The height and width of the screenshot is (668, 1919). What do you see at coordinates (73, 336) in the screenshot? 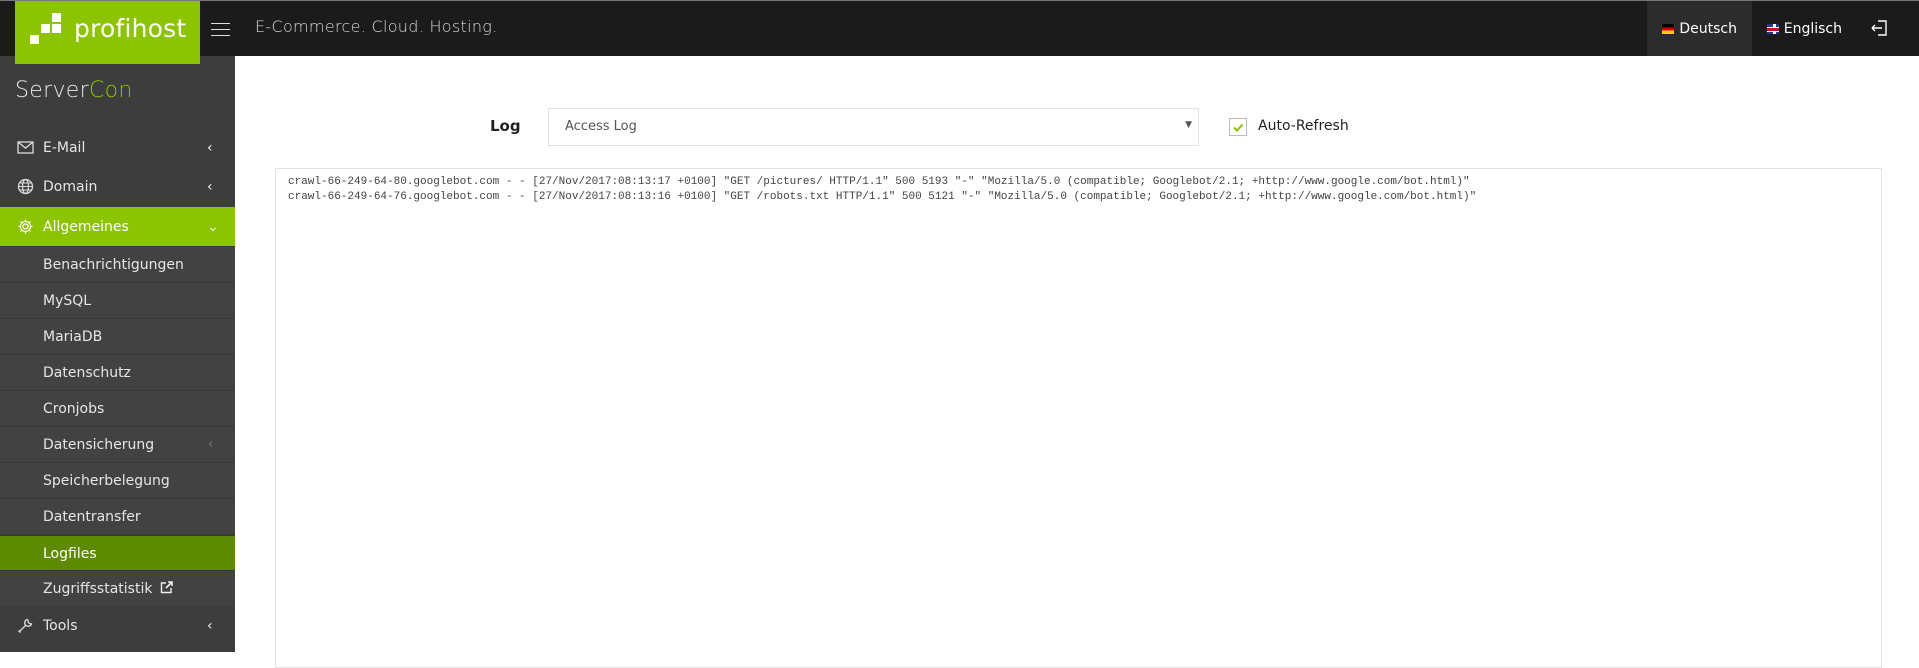
I see `sidebar-subitem-label: MariaDB` at bounding box center [73, 336].